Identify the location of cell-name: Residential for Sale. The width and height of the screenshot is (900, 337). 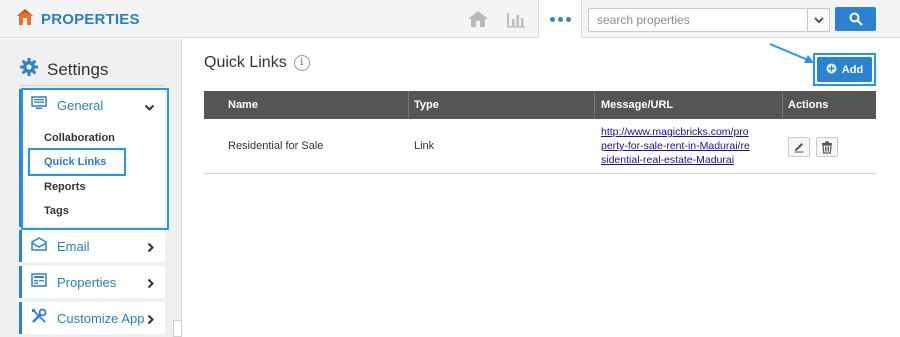
(276, 146).